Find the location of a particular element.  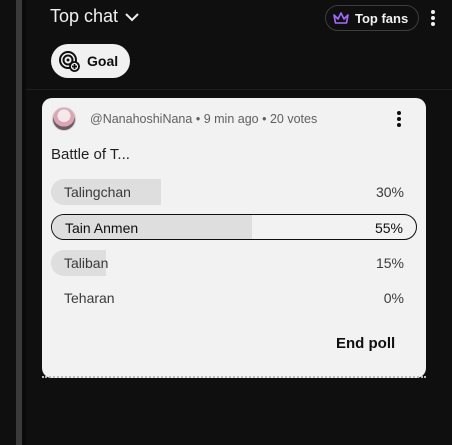

poll-option: Teharan 0% is located at coordinates (234, 298).